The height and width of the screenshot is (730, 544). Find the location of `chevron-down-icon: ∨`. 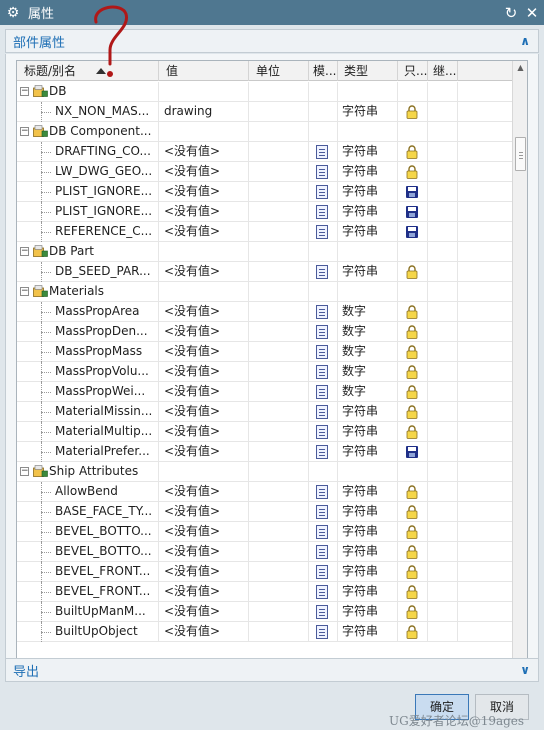

chevron-down-icon: ∨ is located at coordinates (525, 670).